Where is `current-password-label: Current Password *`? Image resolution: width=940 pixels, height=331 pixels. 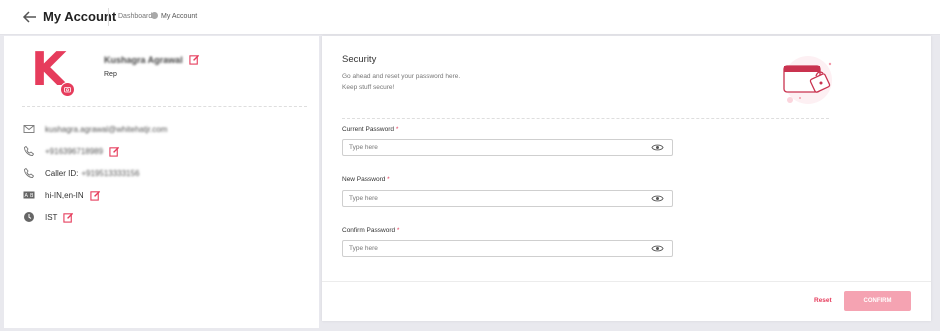 current-password-label: Current Password * is located at coordinates (370, 129).